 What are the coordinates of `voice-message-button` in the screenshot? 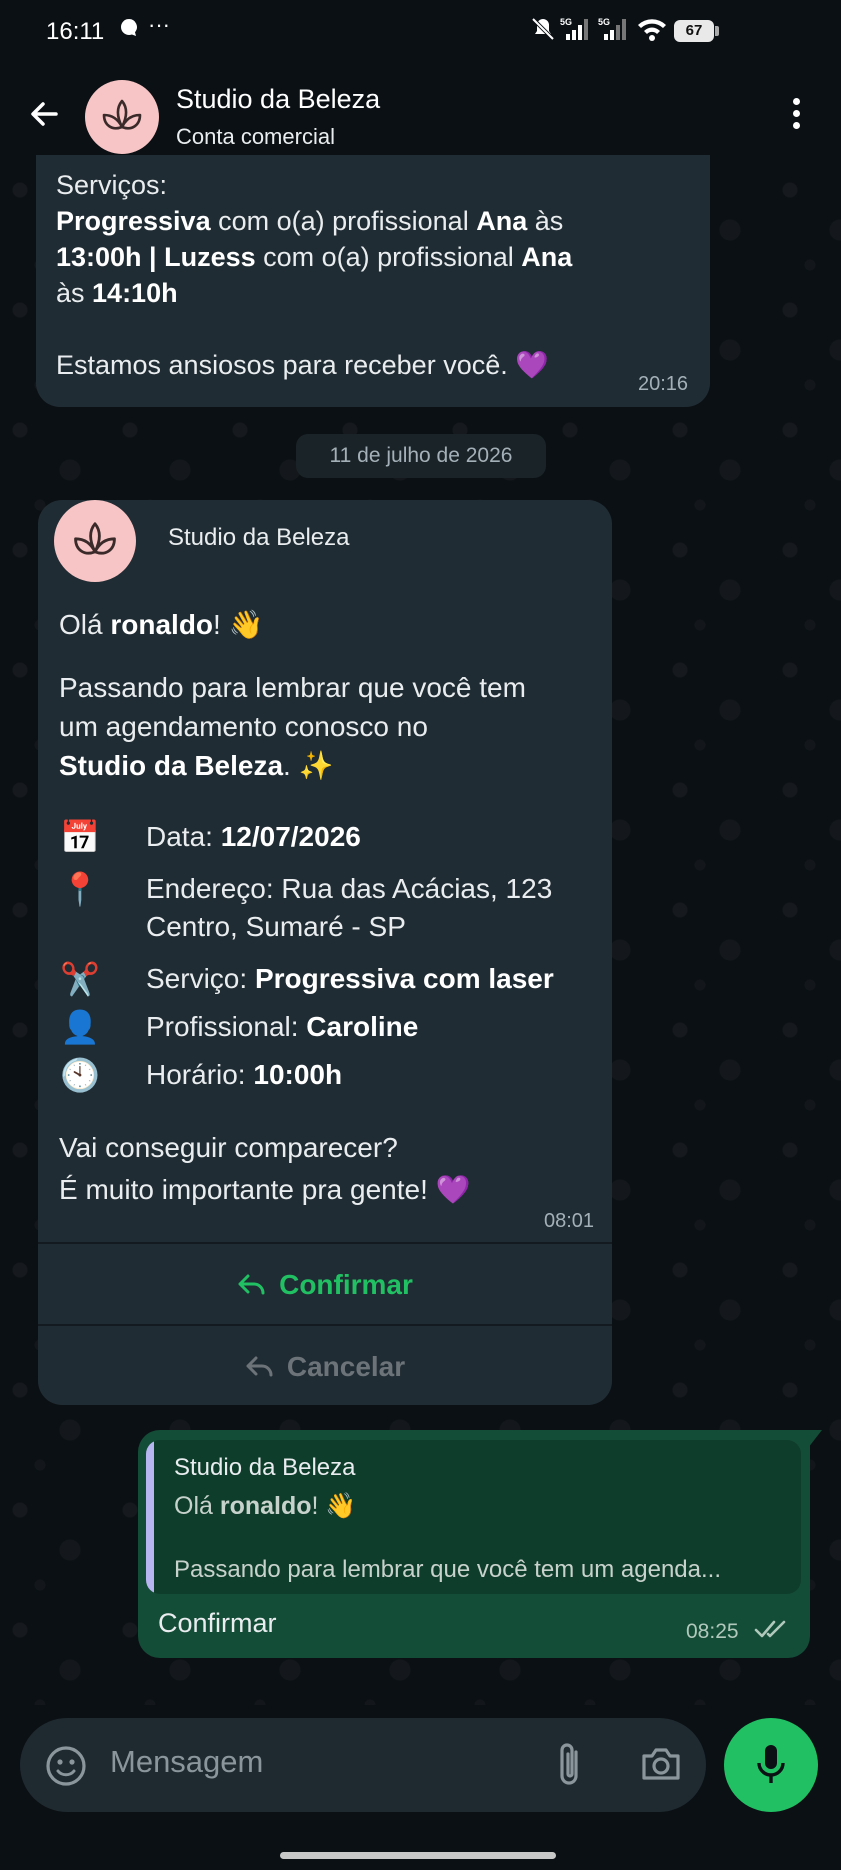 It's located at (771, 1765).